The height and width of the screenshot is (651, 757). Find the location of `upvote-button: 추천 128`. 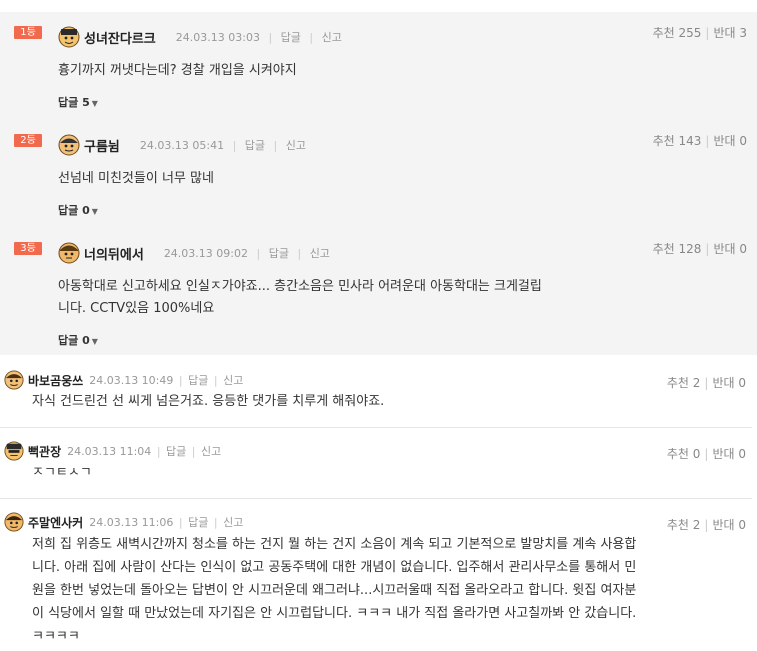

upvote-button: 추천 128 is located at coordinates (677, 249).